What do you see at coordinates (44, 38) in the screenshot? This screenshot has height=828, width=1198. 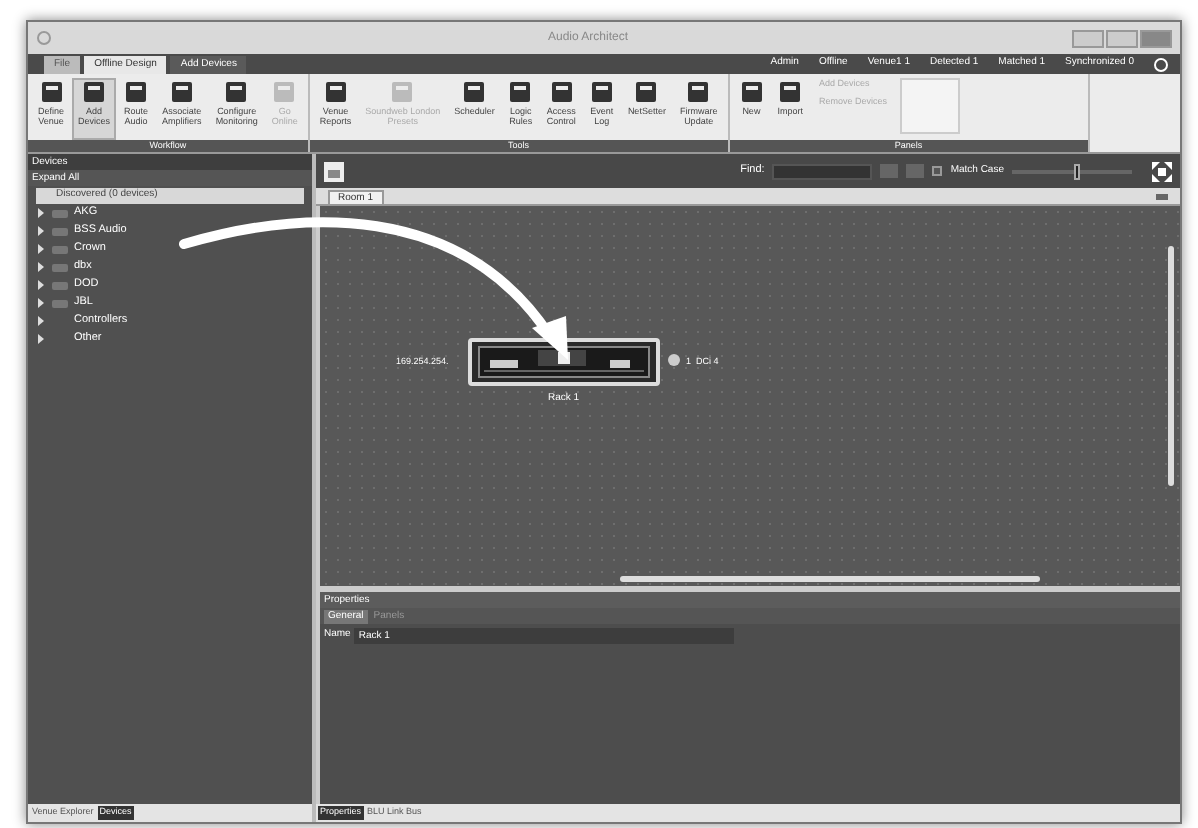 I see `app-icon` at bounding box center [44, 38].